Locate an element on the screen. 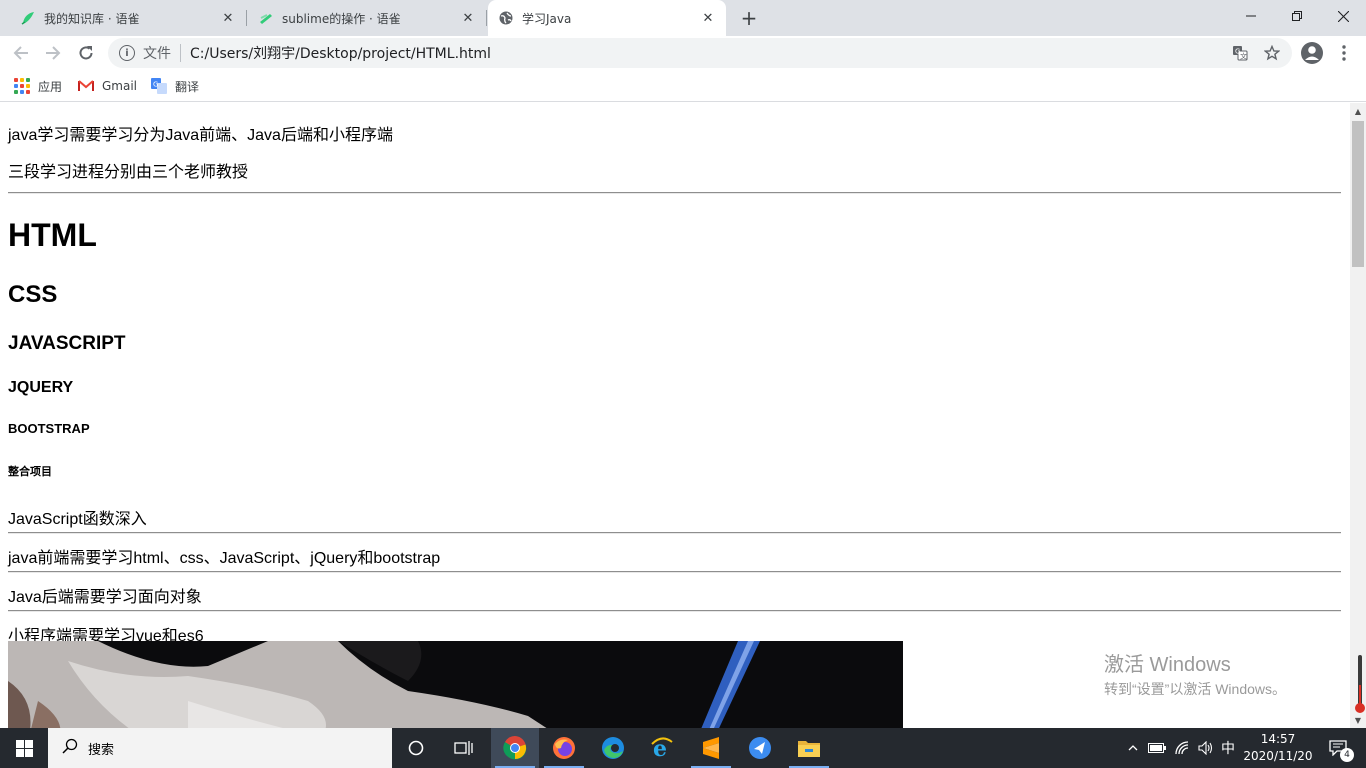 The height and width of the screenshot is (768, 1366). tab-title: 我的知识库 · 语雀 is located at coordinates (92, 18).